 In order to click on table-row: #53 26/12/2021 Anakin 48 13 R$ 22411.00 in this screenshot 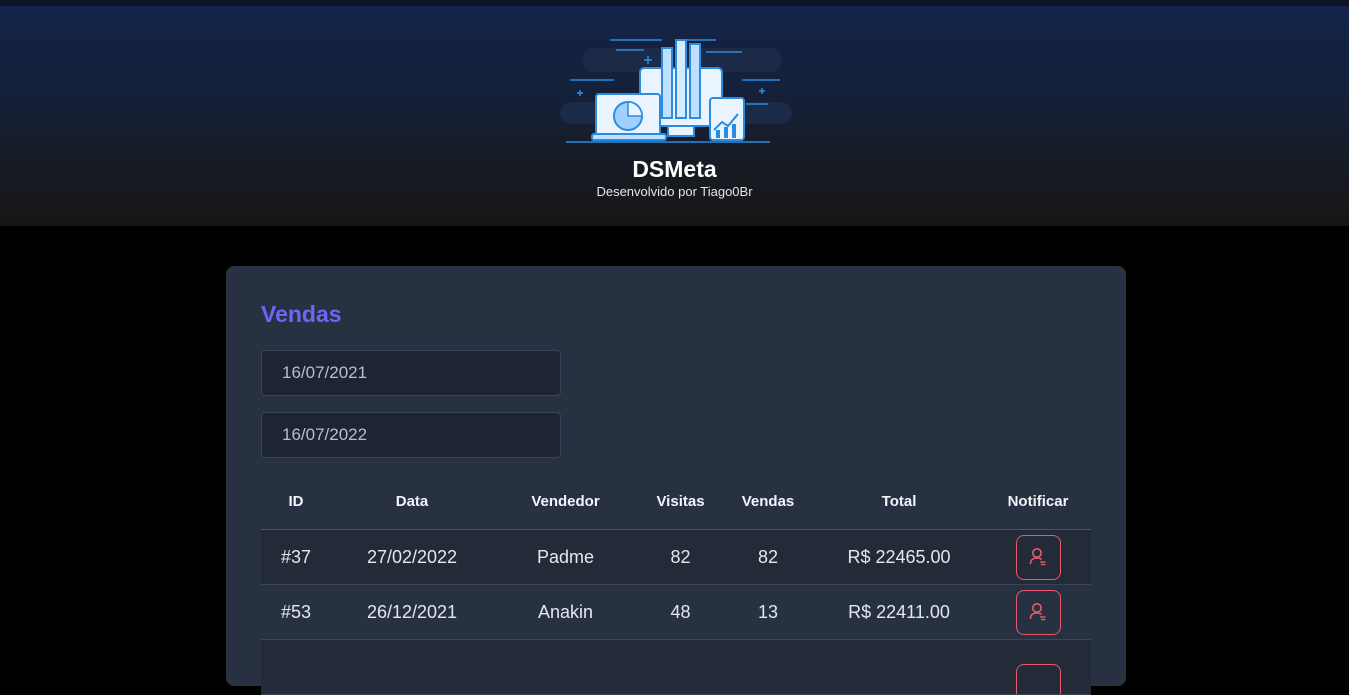, I will do `click(676, 612)`.